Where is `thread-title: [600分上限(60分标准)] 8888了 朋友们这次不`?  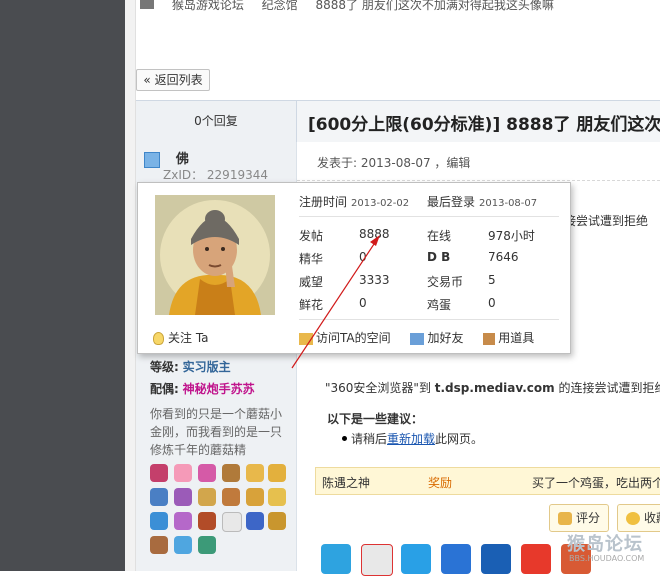
thread-title: [600分上限(60分标准)] 8888了 朋友们这次不 is located at coordinates (484, 125).